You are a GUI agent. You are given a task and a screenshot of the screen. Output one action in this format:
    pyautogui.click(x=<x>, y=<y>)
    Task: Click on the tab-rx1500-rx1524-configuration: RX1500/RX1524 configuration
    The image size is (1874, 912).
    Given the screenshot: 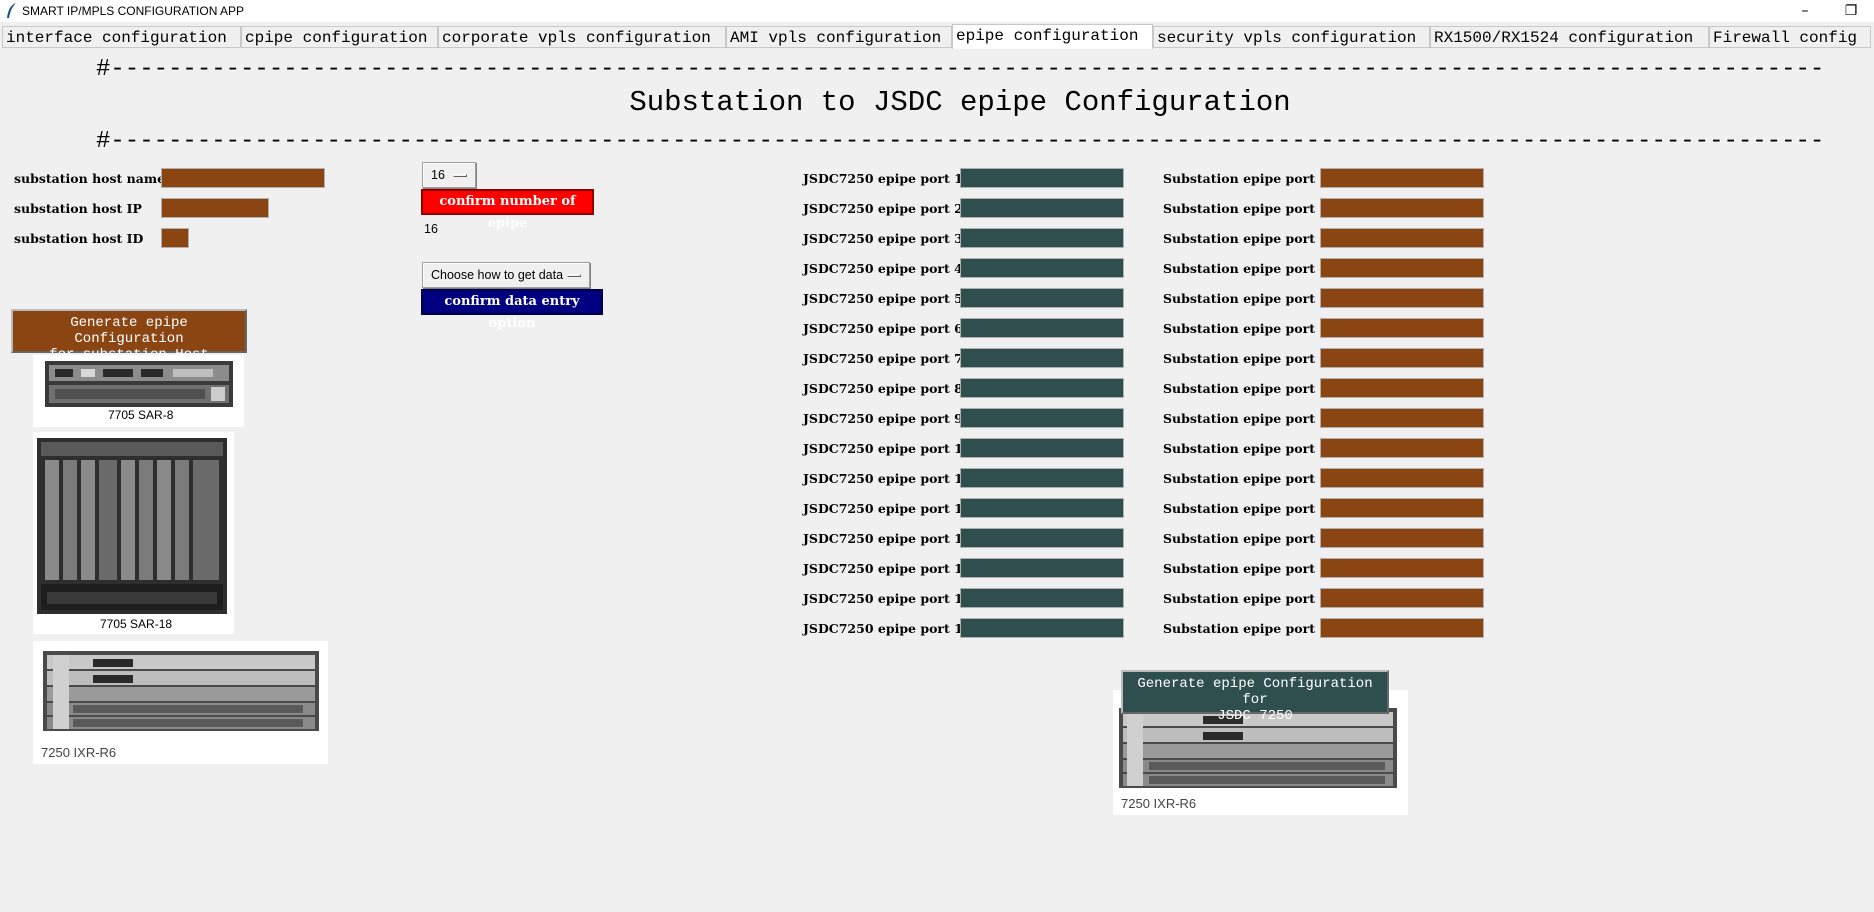 What is the action you would take?
    pyautogui.click(x=1569, y=37)
    